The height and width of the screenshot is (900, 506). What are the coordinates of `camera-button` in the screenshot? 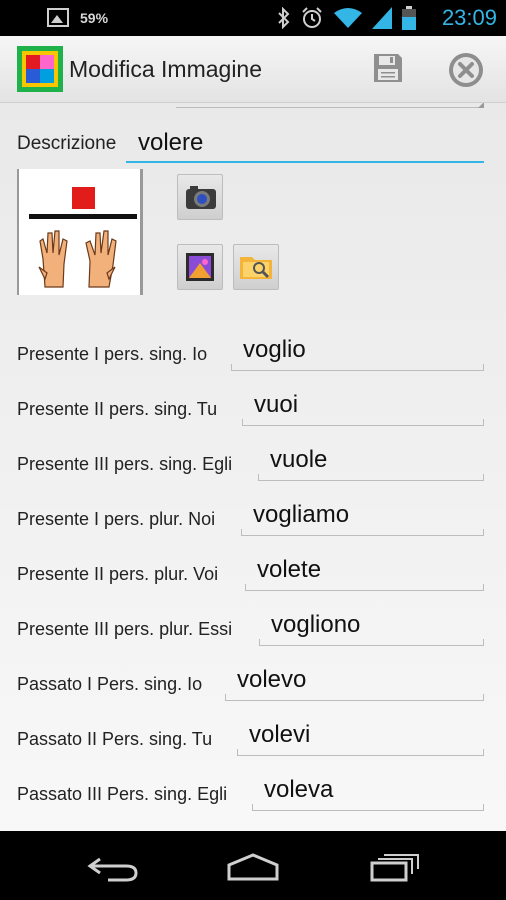 It's located at (200, 197).